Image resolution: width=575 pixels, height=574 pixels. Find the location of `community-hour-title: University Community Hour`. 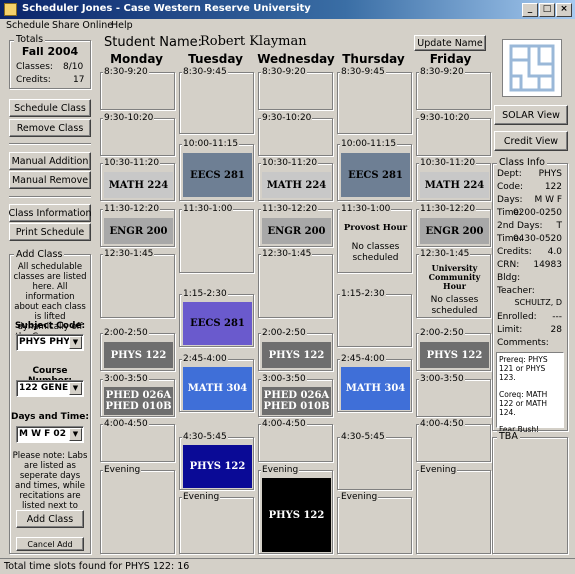

community-hour-title: University Community Hour is located at coordinates (454, 277).